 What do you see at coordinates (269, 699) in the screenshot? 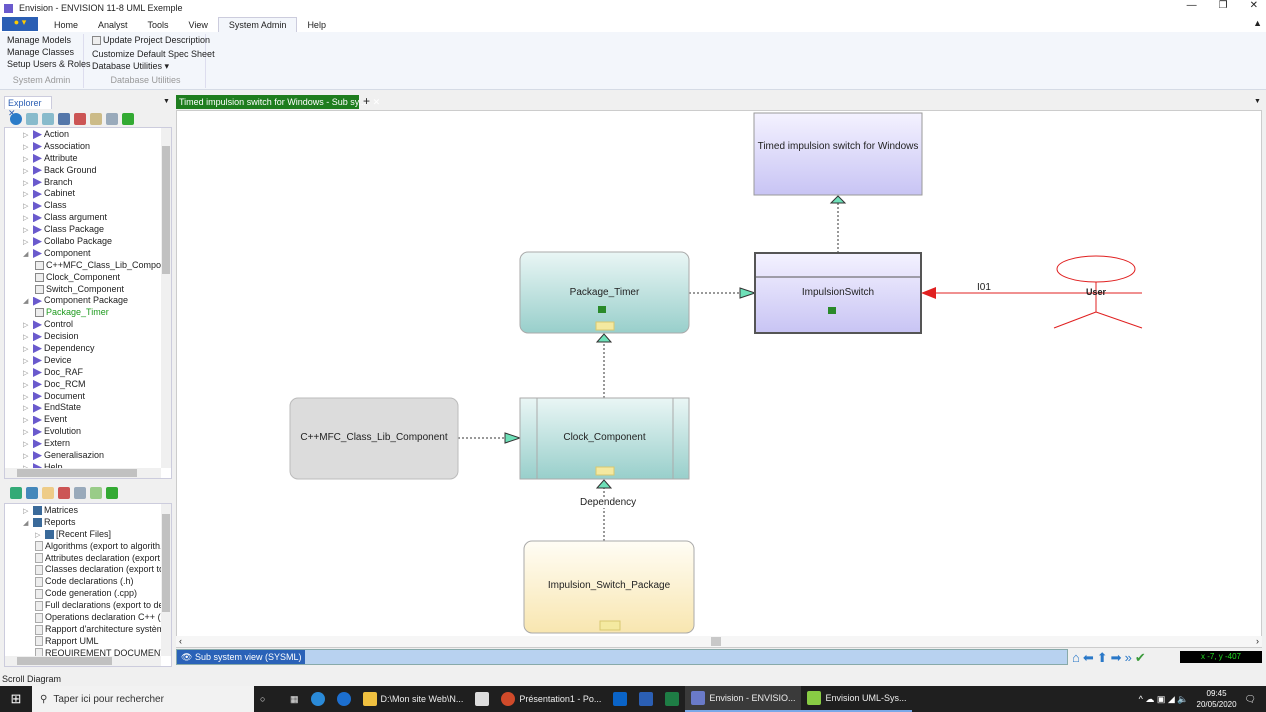
I see `task-view-icon: ○` at bounding box center [269, 699].